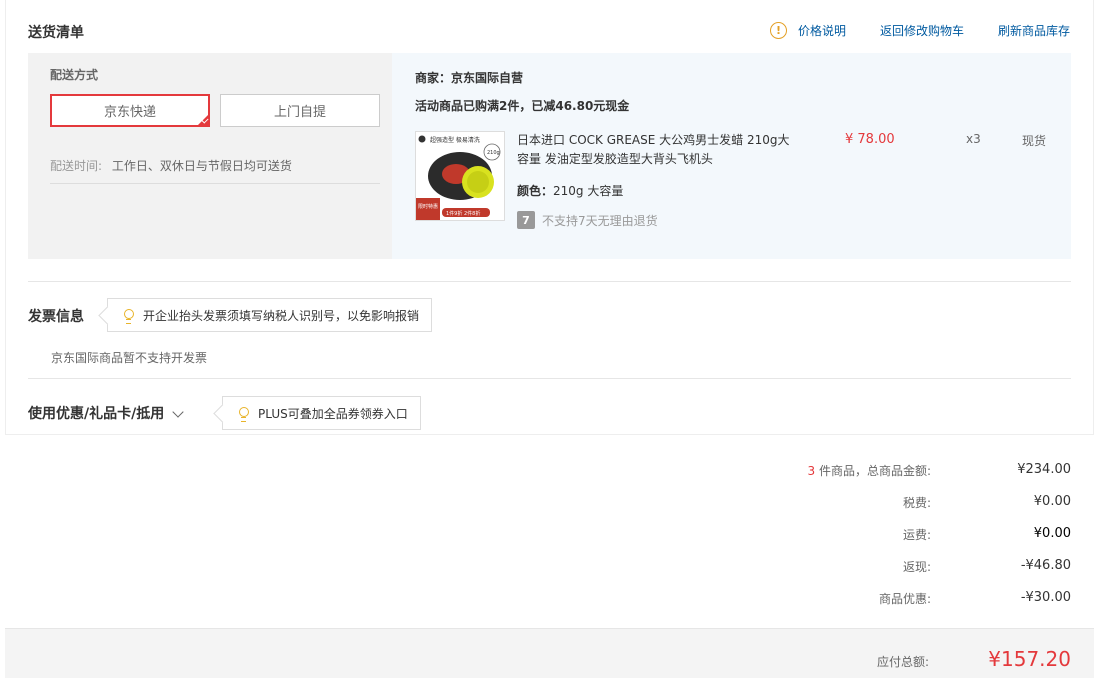  Describe the element at coordinates (1034, 141) in the screenshot. I see `product-stock: 现货` at that location.